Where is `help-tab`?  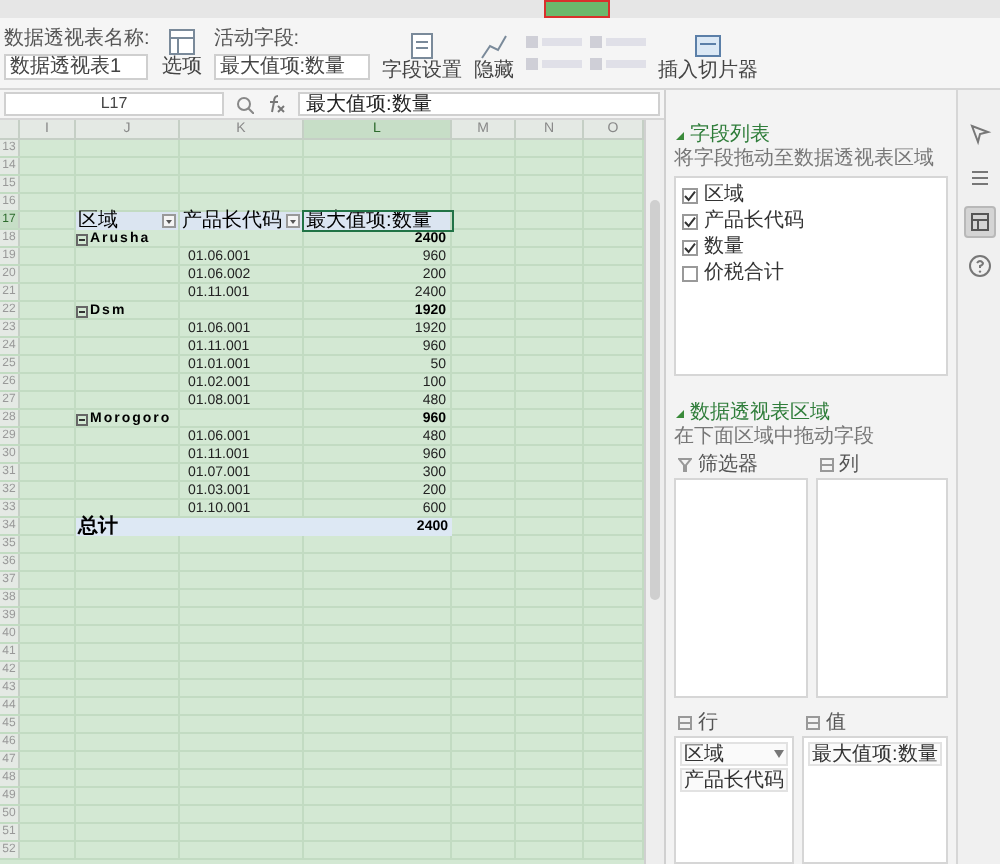 help-tab is located at coordinates (979, 266).